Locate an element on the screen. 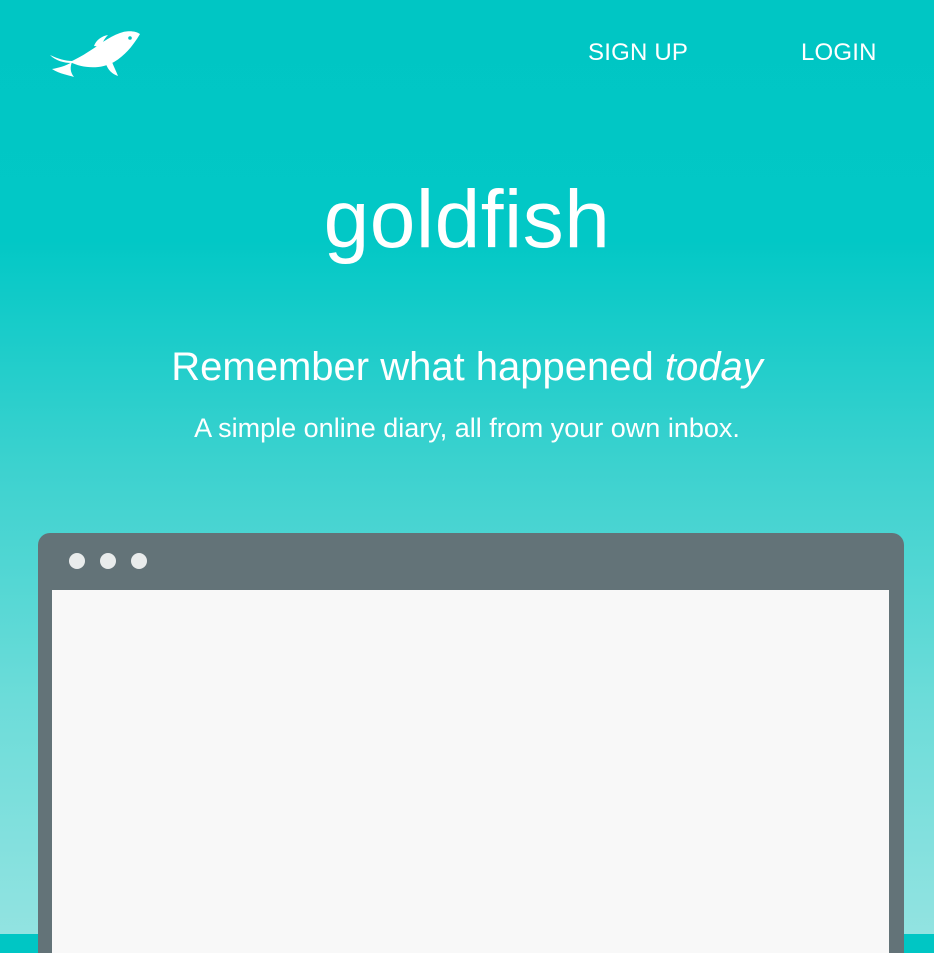 This screenshot has width=934, height=953. goldfish-logo-icon is located at coordinates (96, 56).